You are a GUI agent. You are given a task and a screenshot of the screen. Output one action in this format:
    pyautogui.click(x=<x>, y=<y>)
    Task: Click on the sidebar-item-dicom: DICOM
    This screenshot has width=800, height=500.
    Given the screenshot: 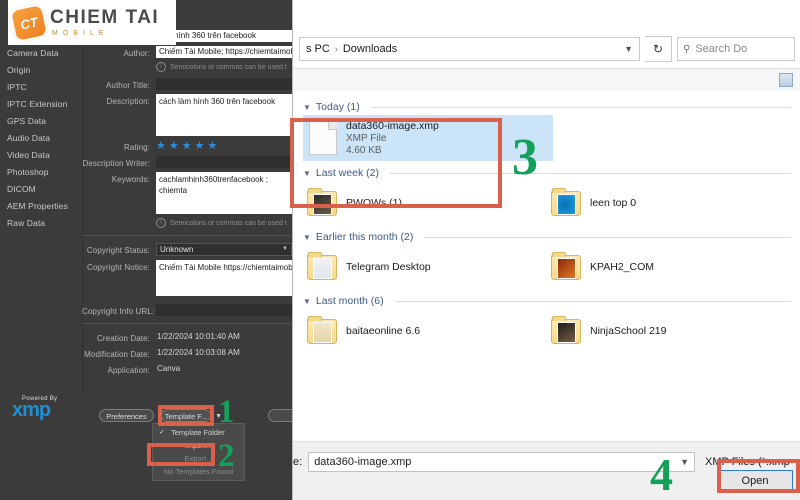 What is the action you would take?
    pyautogui.click(x=41, y=188)
    